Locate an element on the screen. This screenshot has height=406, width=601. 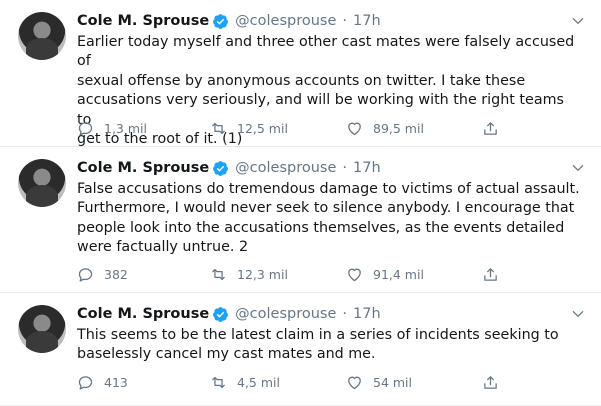
retweet-button: 12,3 mil is located at coordinates (249, 274).